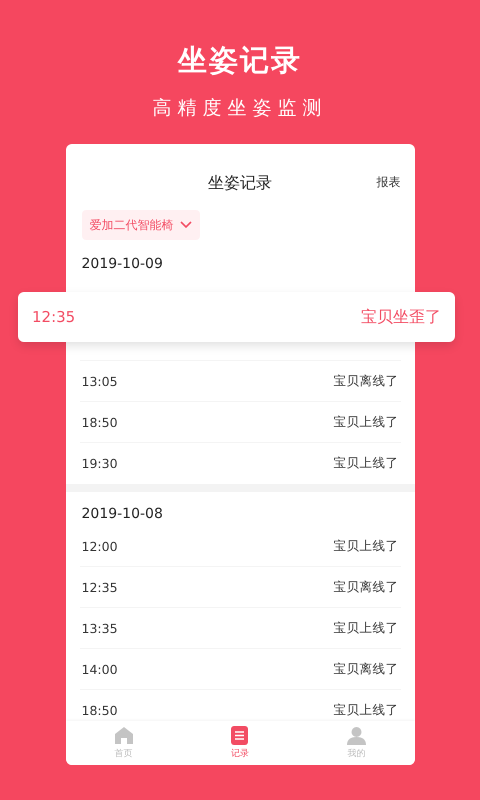 The height and width of the screenshot is (800, 480). Describe the element at coordinates (388, 182) in the screenshot. I see `report-link: 报表` at that location.